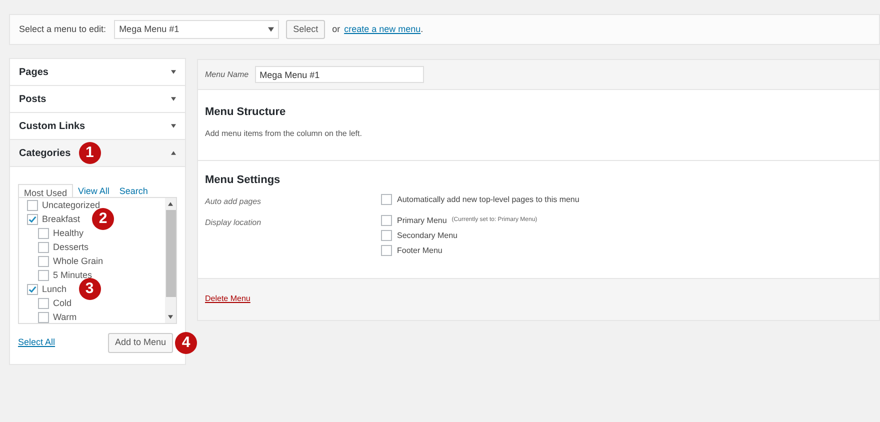 Image resolution: width=880 pixels, height=422 pixels. Describe the element at coordinates (422, 29) in the screenshot. I see `period-text: .` at that location.